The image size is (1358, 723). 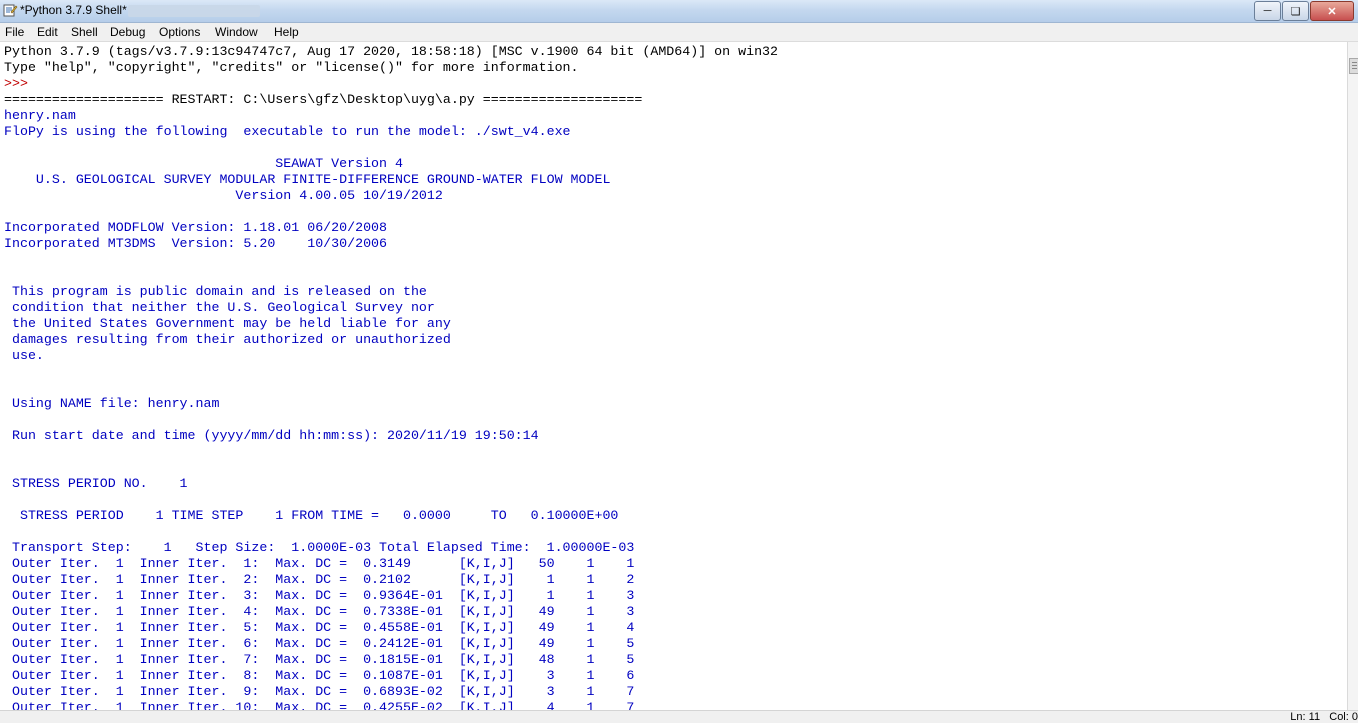 I want to click on maximize-button: ❏, so click(x=1295, y=11).